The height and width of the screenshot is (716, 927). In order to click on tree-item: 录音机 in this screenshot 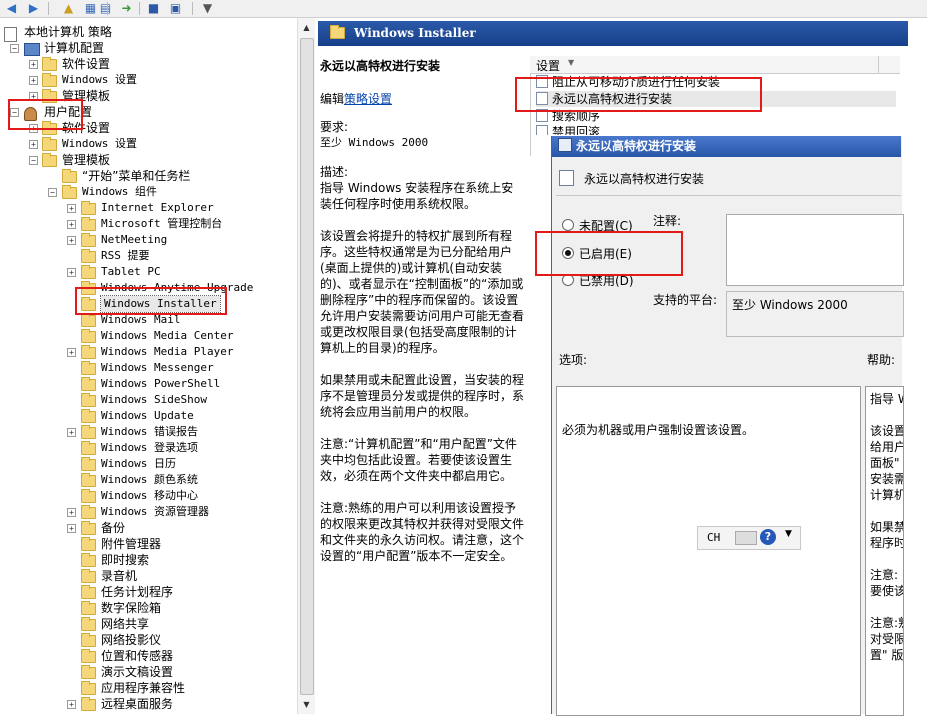, I will do `click(148, 576)`.